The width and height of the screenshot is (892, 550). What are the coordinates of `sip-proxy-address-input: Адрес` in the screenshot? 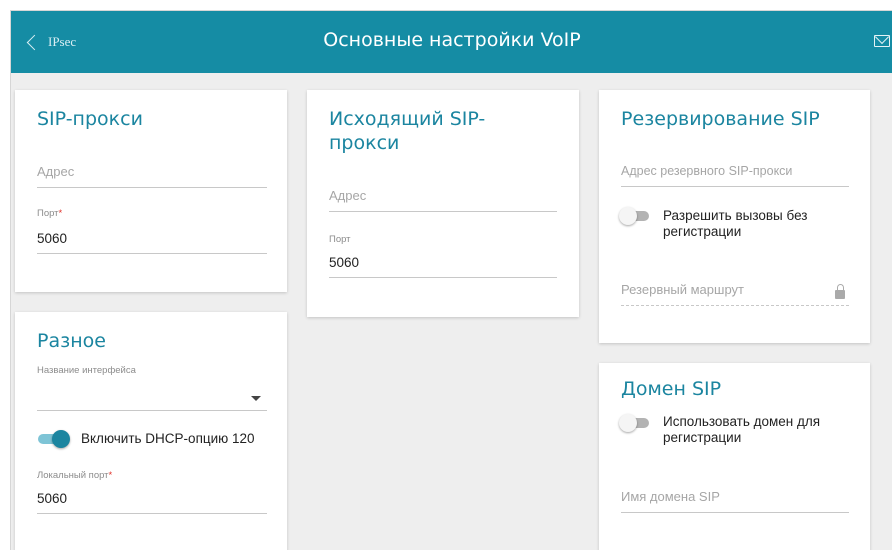 It's located at (152, 175).